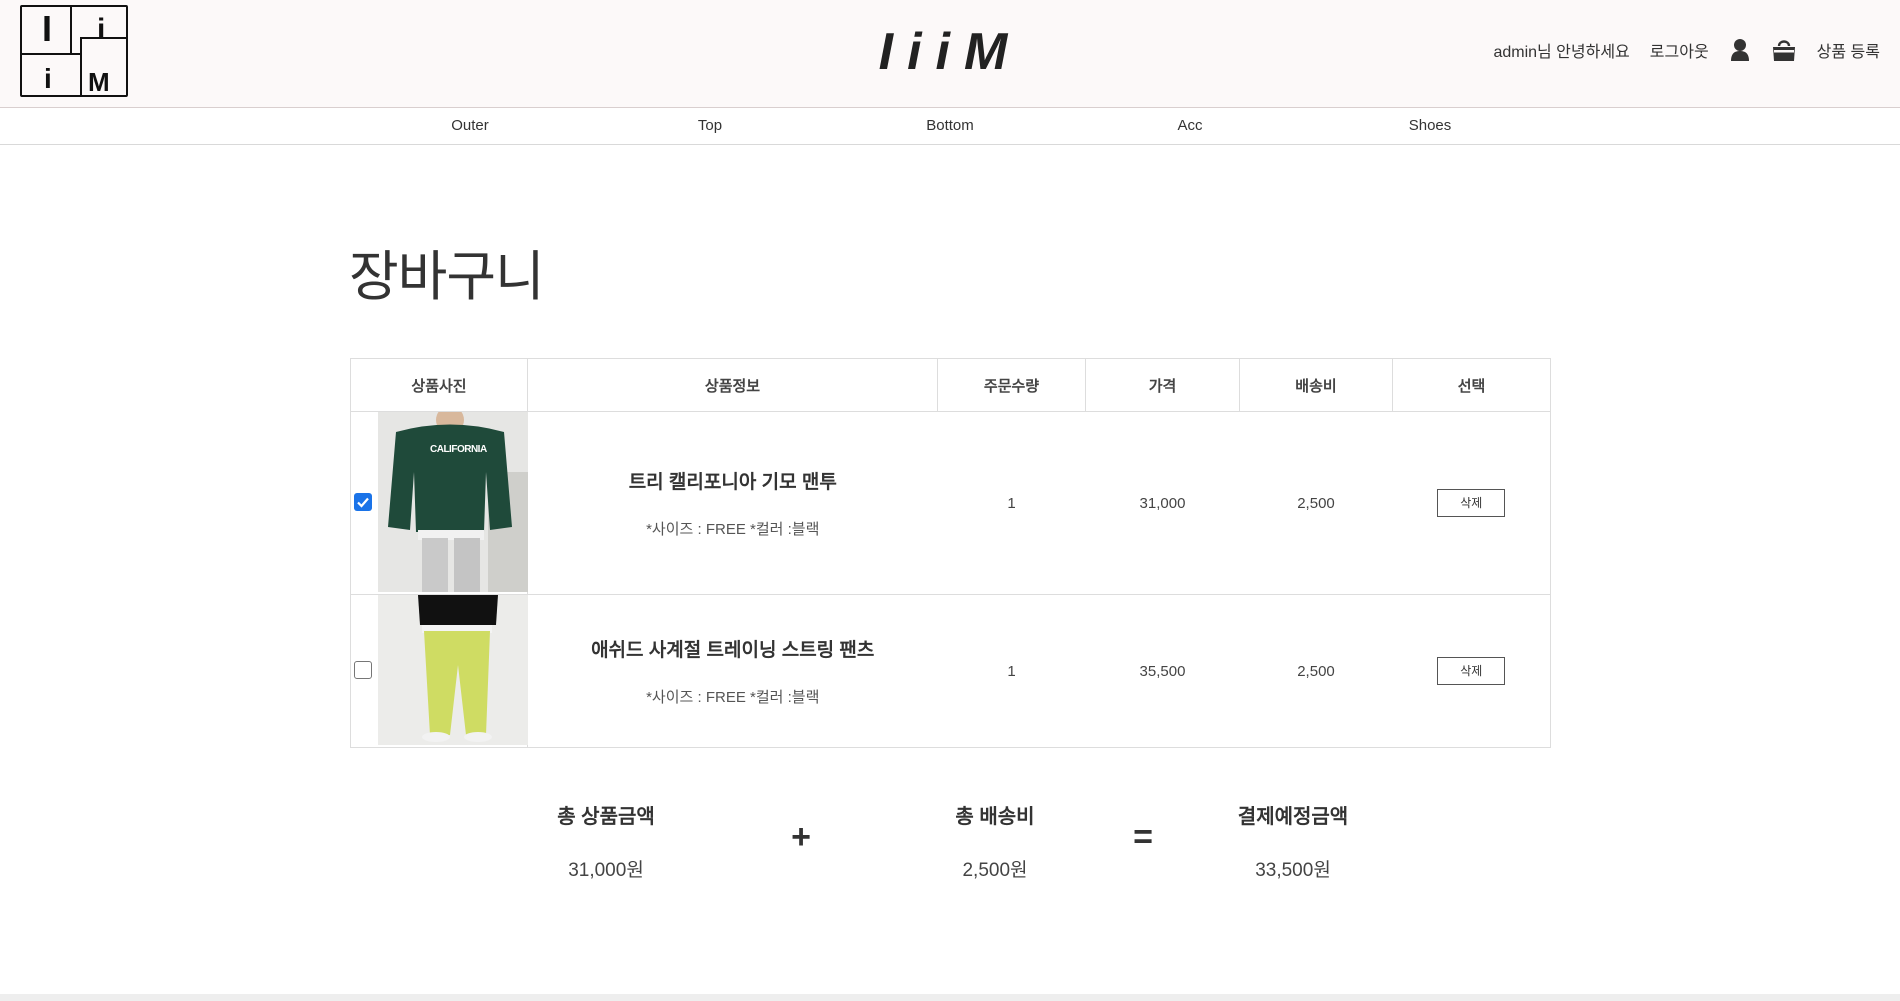 Image resolution: width=1900 pixels, height=1001 pixels. I want to click on nav-item-outer: Outer, so click(470, 125).